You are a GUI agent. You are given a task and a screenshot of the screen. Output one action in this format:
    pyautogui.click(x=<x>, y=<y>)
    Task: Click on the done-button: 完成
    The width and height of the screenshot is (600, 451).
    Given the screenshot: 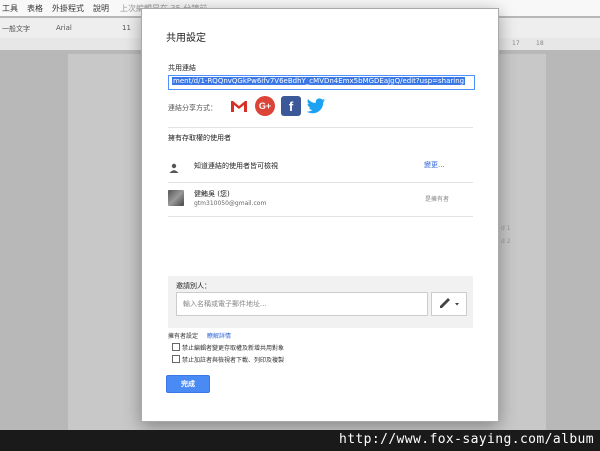 What is the action you would take?
    pyautogui.click(x=188, y=384)
    